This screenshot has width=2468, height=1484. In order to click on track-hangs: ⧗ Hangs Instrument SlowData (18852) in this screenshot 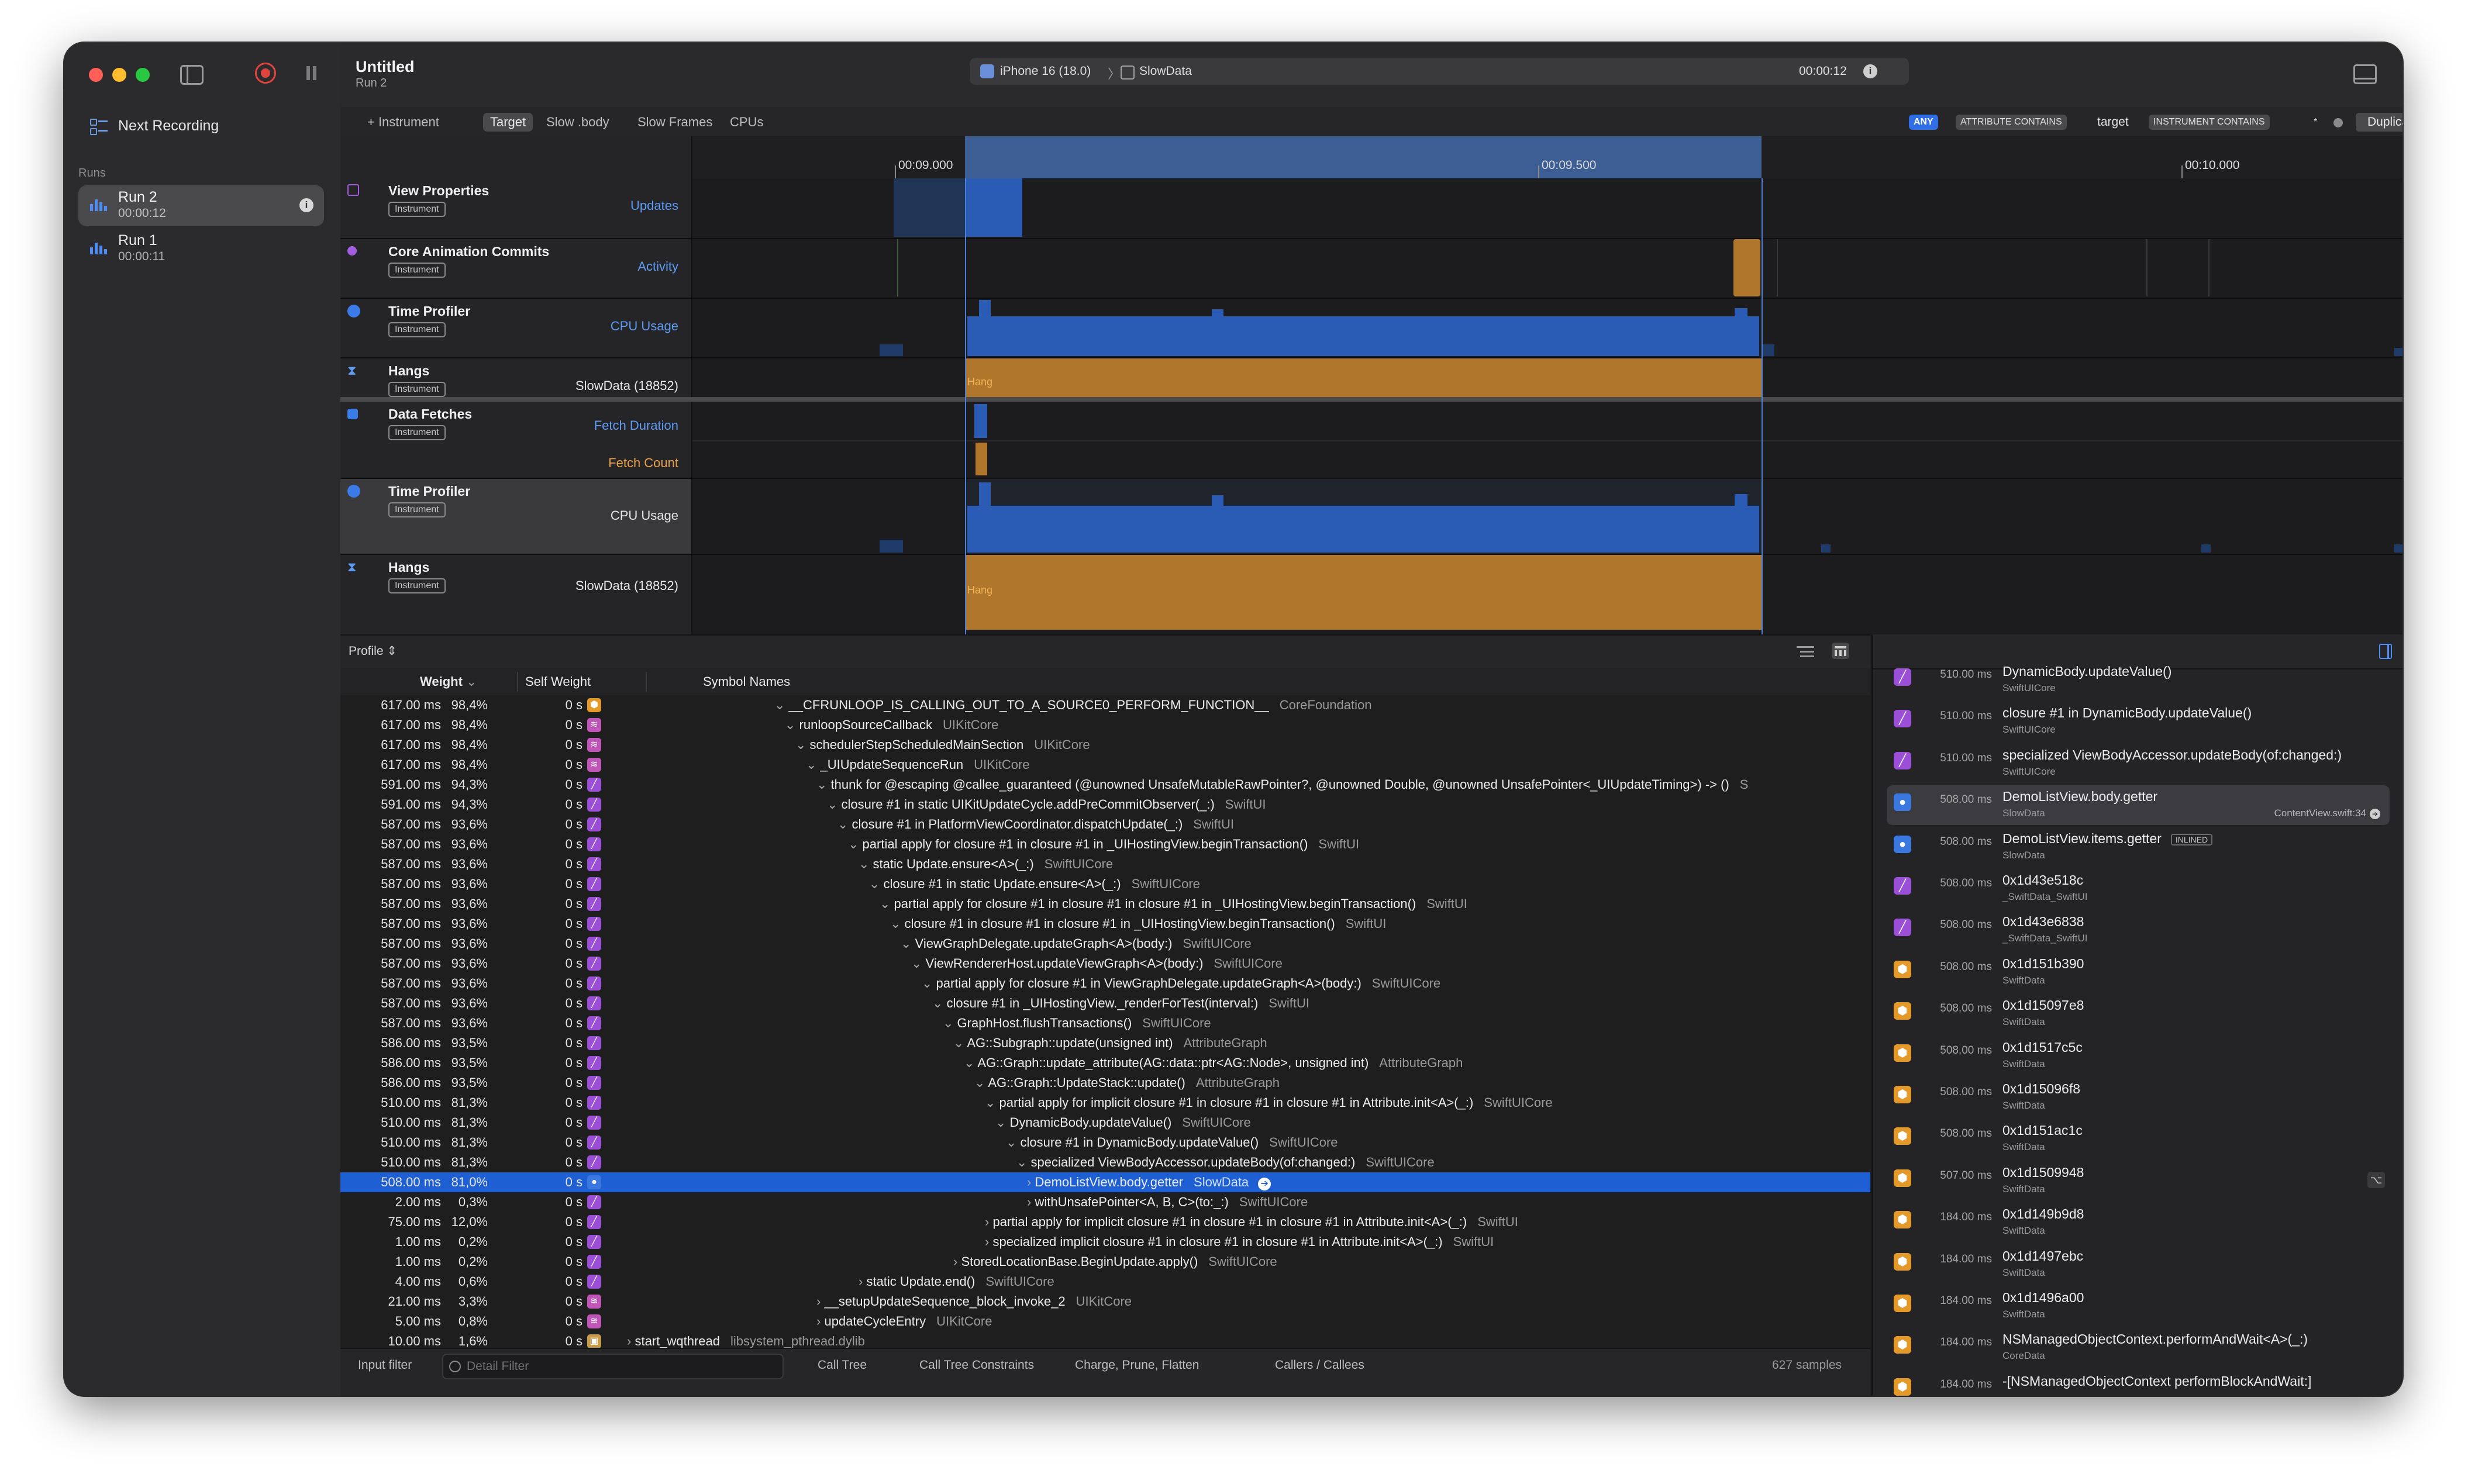, I will do `click(516, 594)`.